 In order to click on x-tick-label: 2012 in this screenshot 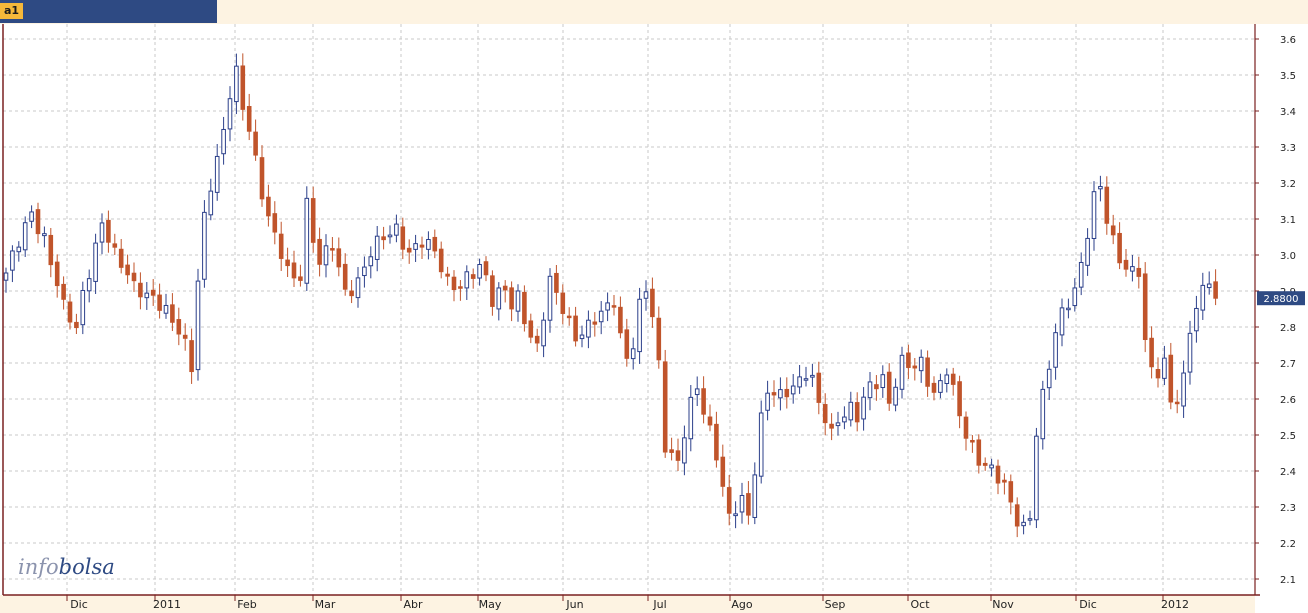, I will do `click(1175, 604)`.